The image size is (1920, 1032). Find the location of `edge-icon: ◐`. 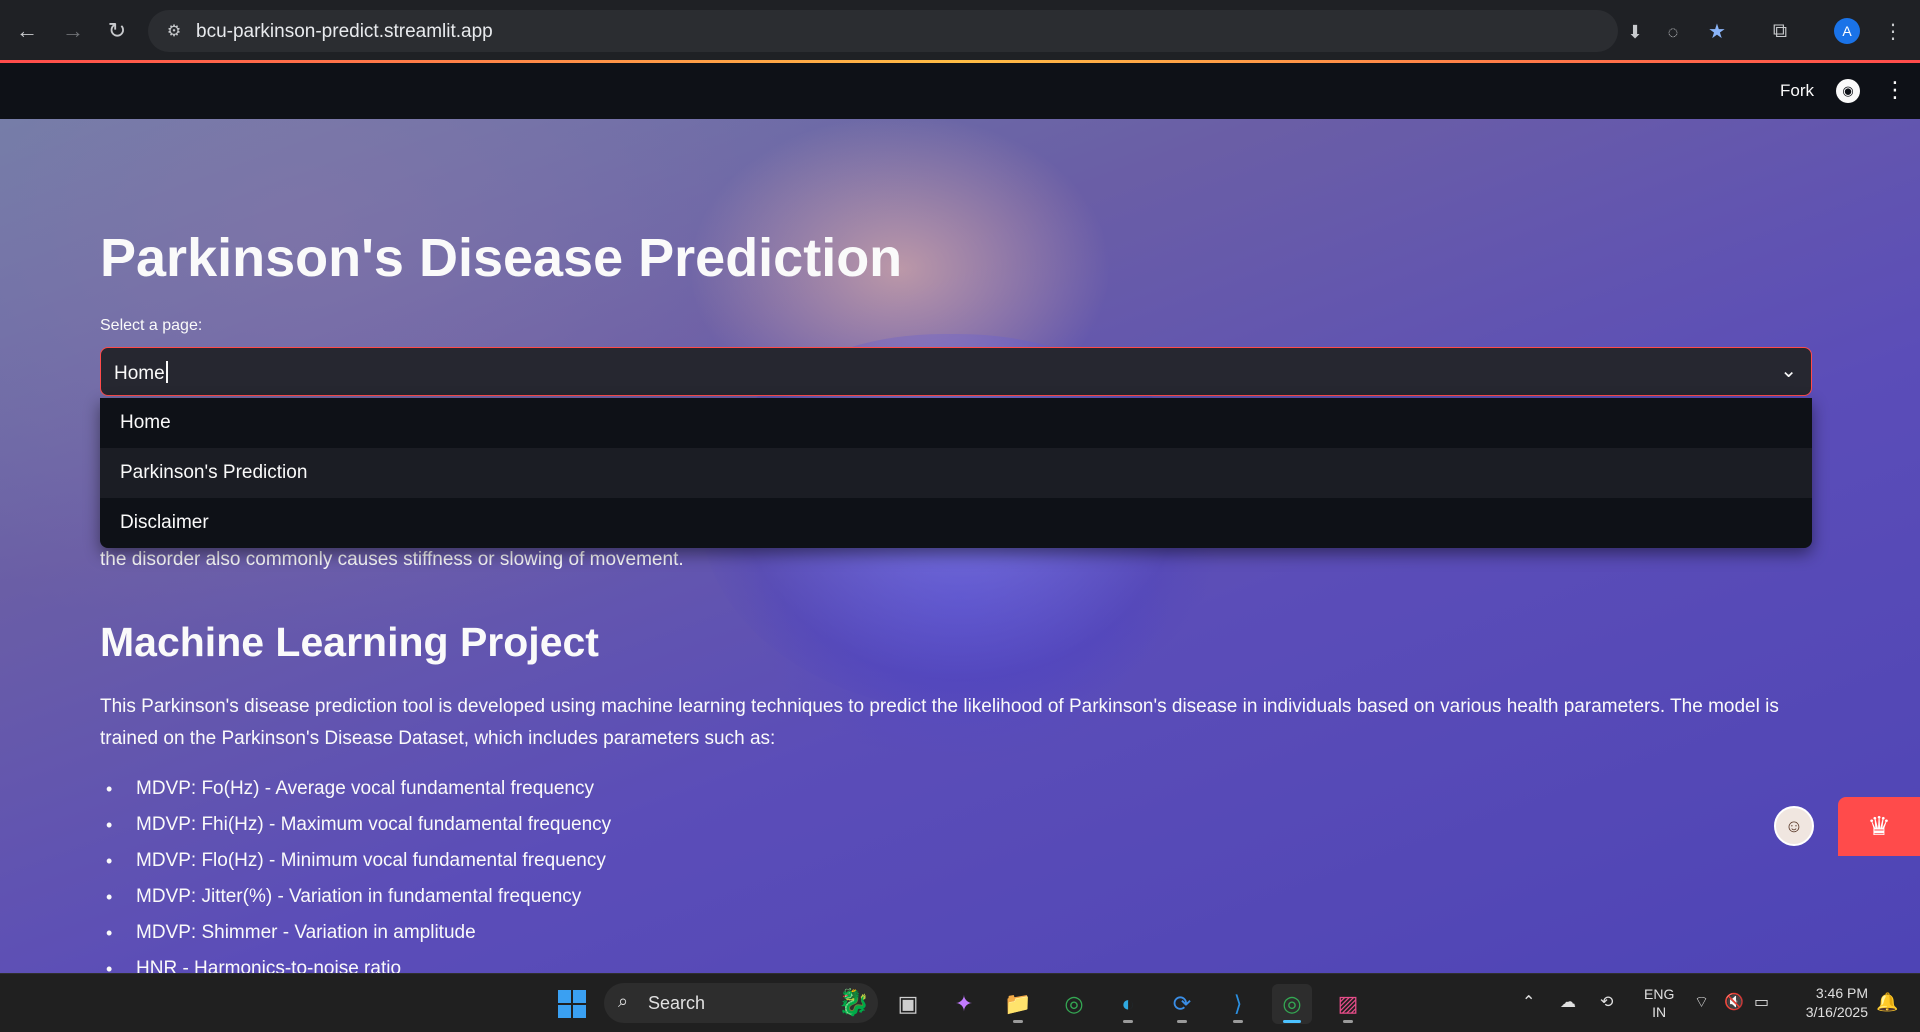

edge-icon: ◐ is located at coordinates (1128, 1004).